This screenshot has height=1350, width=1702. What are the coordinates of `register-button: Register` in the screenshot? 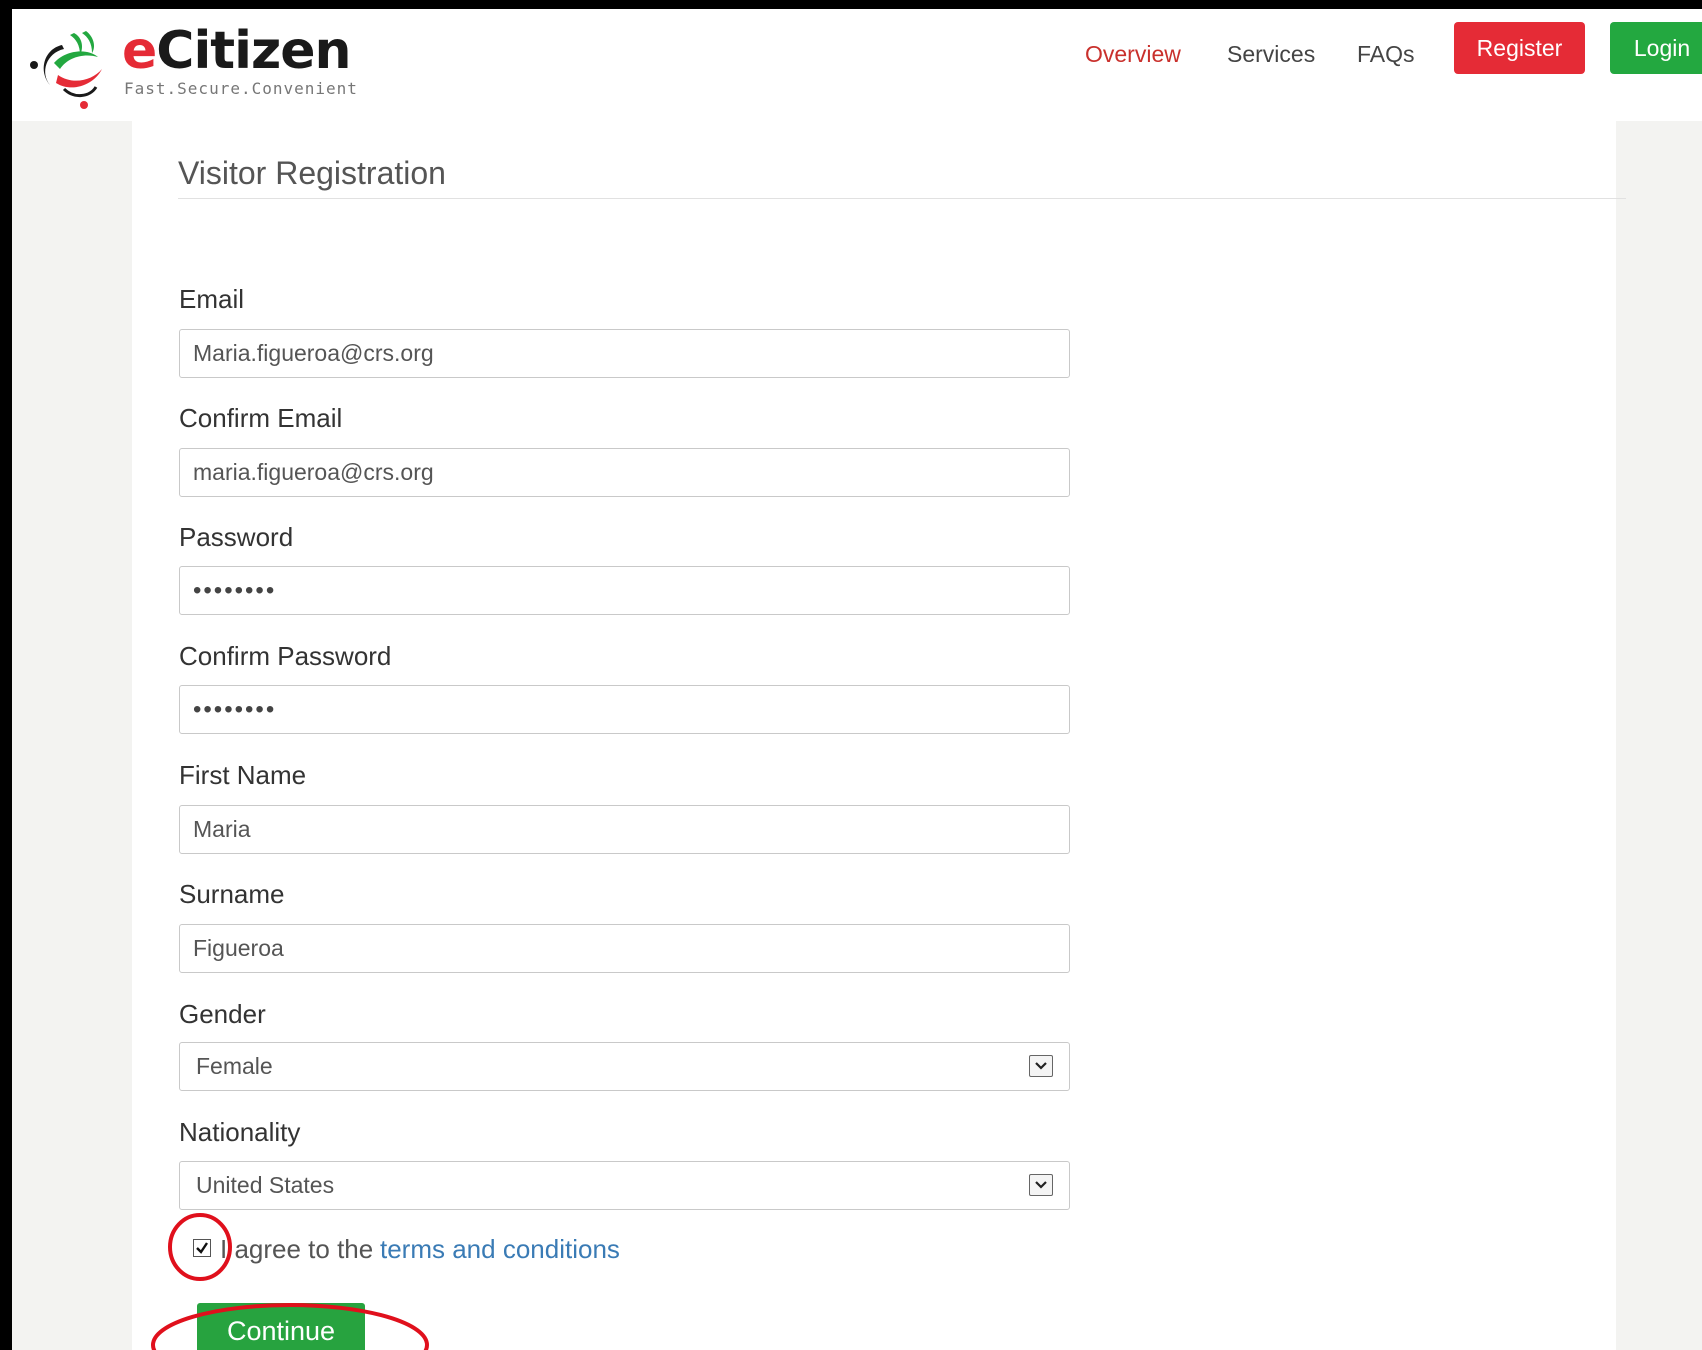 It's located at (1519, 48).